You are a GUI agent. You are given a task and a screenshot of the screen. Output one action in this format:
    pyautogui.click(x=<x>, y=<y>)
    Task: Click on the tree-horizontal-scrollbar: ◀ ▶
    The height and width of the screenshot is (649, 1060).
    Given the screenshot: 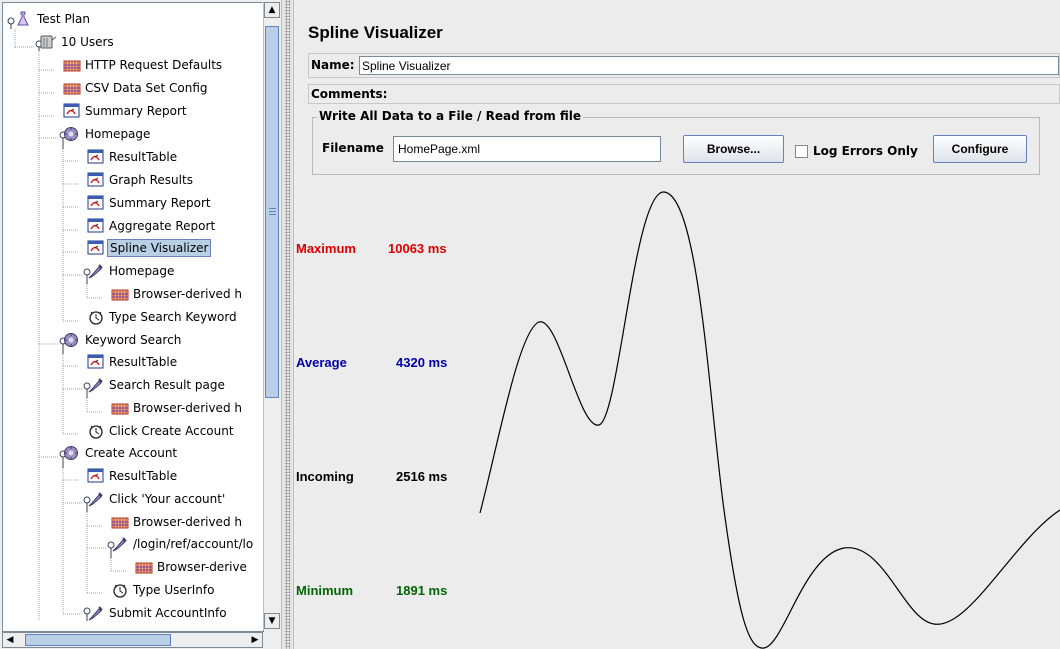 What is the action you would take?
    pyautogui.click(x=132, y=640)
    